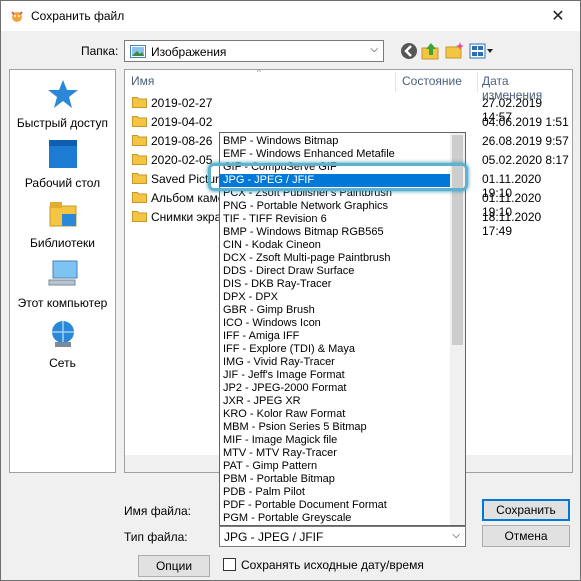  Describe the element at coordinates (336, 427) in the screenshot. I see `dropdown-option: MBM - Psion Series 5 Bitmap` at that location.